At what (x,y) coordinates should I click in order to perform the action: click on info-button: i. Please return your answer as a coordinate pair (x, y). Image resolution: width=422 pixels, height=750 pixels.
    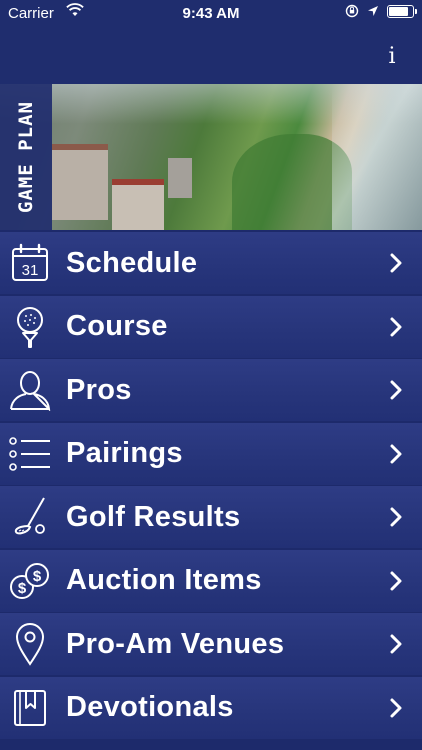
    Looking at the image, I should click on (392, 57).